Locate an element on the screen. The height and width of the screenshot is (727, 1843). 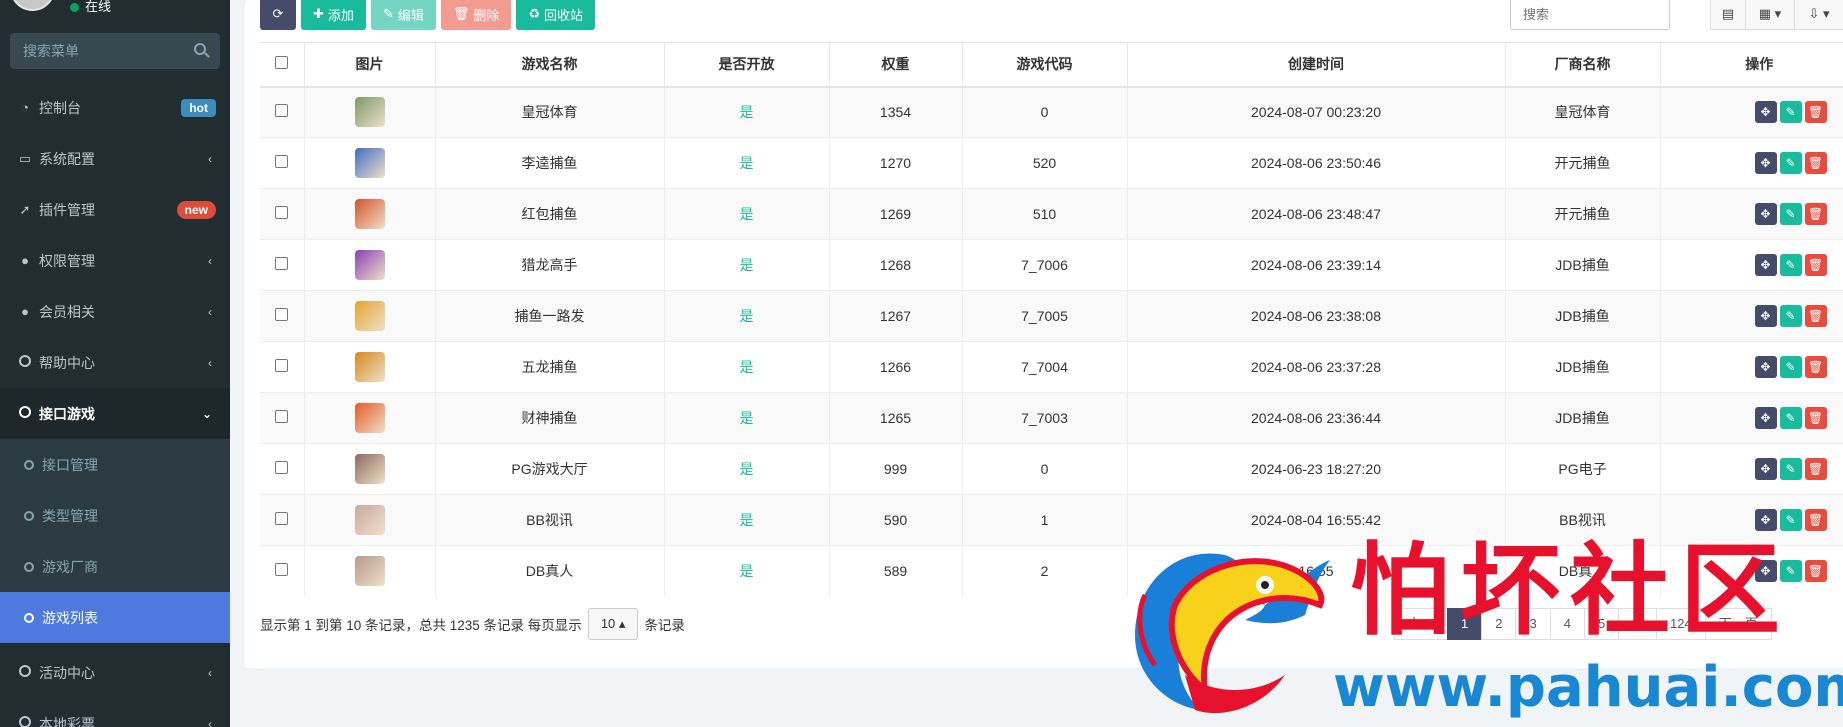
sidebar-item-type-manage: 类型管理 is located at coordinates (115, 515).